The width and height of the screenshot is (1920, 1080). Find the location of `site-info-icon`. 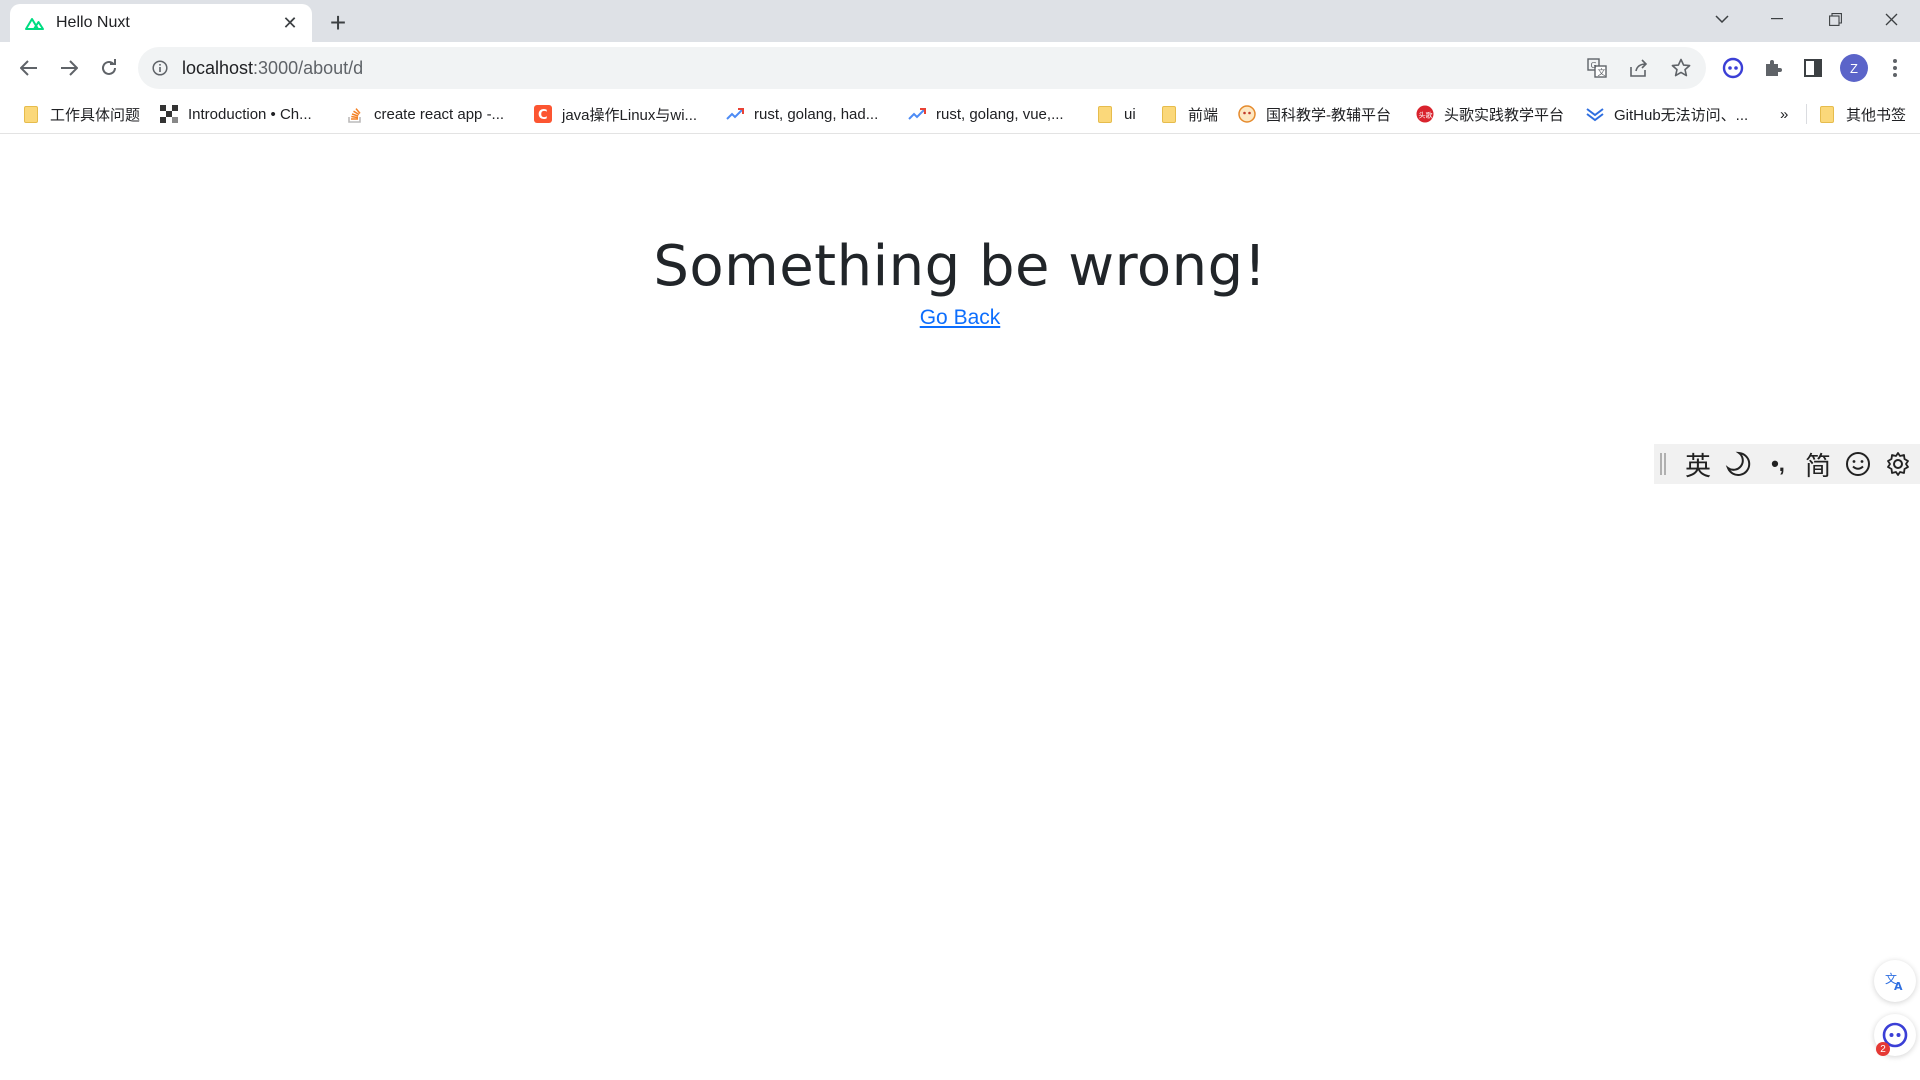

site-info-icon is located at coordinates (160, 68).